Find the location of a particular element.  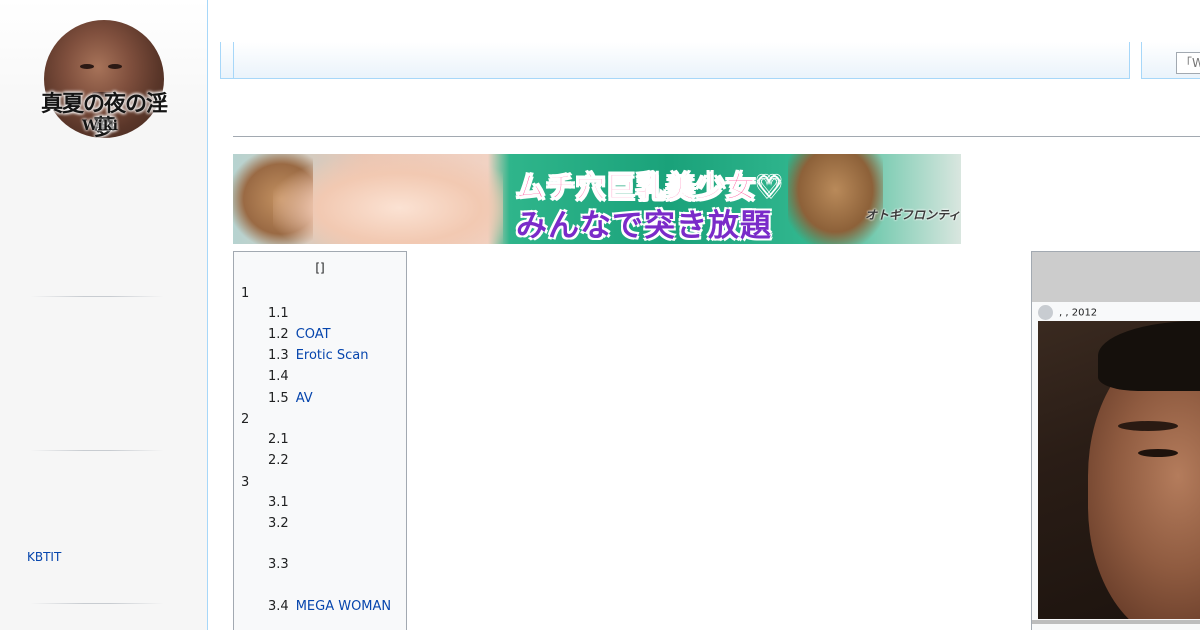

infobox-header is located at coordinates (1116, 277).